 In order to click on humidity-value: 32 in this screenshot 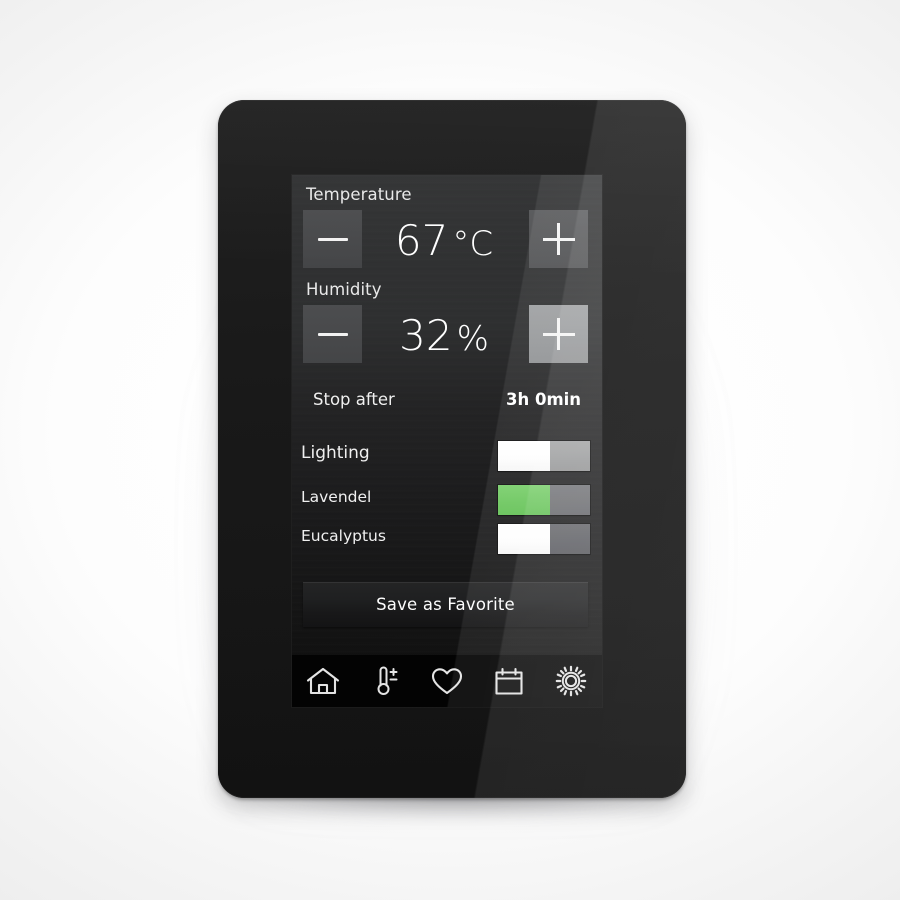, I will do `click(426, 335)`.